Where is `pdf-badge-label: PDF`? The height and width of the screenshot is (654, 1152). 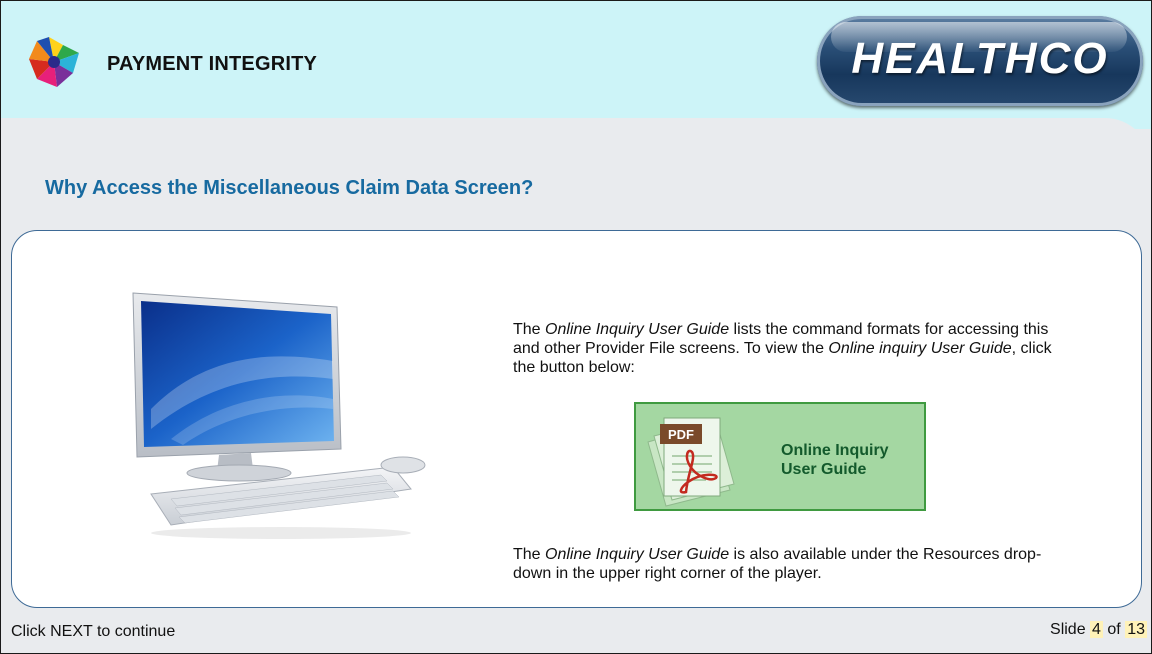 pdf-badge-label: PDF is located at coordinates (681, 434).